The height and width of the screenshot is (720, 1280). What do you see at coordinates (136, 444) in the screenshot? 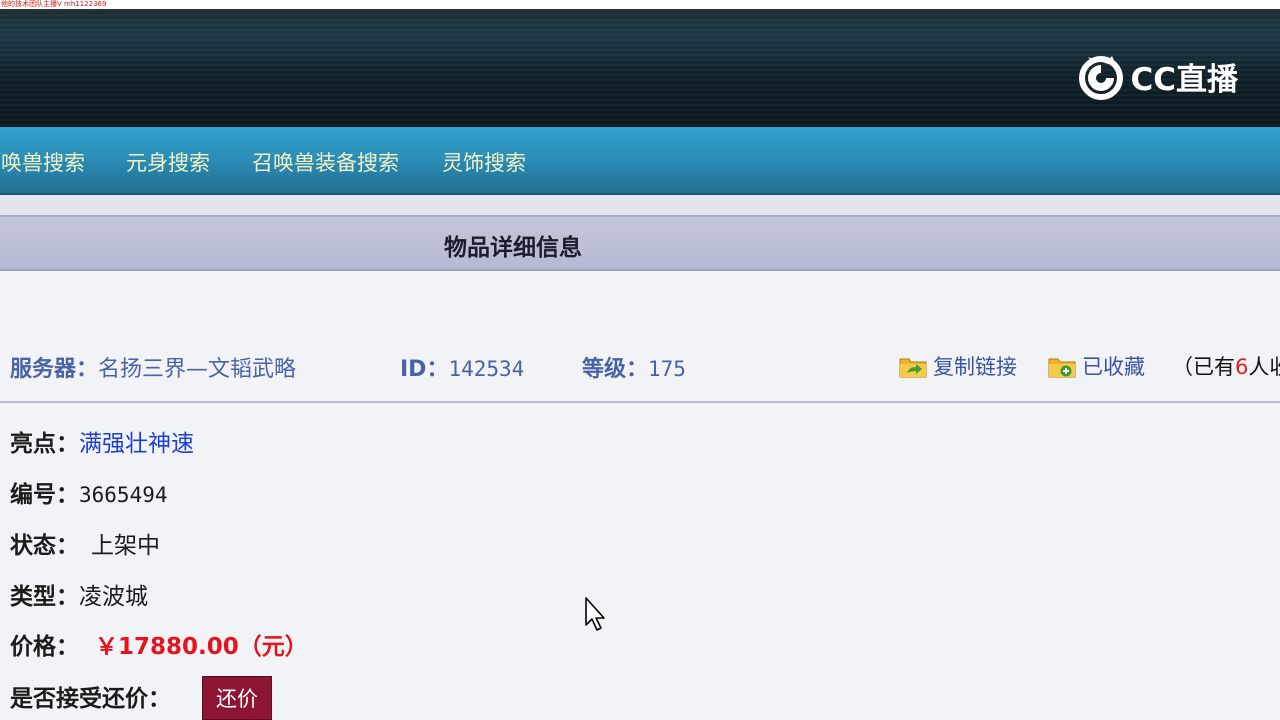
I see `highlight-value: 满强壮神速` at bounding box center [136, 444].